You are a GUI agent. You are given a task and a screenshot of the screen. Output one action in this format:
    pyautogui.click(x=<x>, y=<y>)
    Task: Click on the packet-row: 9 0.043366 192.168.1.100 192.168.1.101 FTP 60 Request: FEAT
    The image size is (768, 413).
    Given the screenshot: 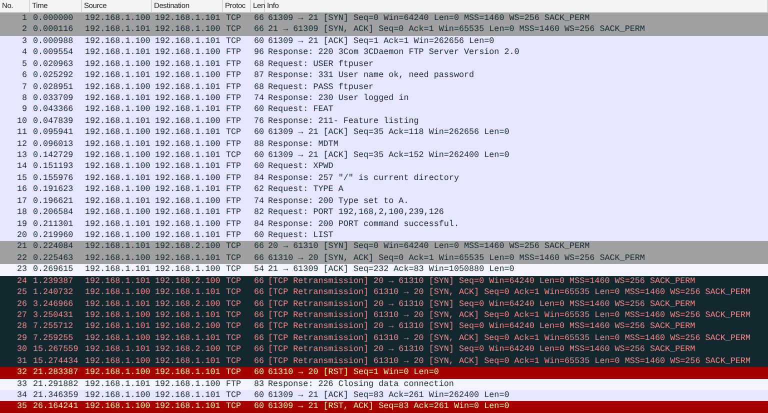 What is the action you would take?
    pyautogui.click(x=384, y=110)
    